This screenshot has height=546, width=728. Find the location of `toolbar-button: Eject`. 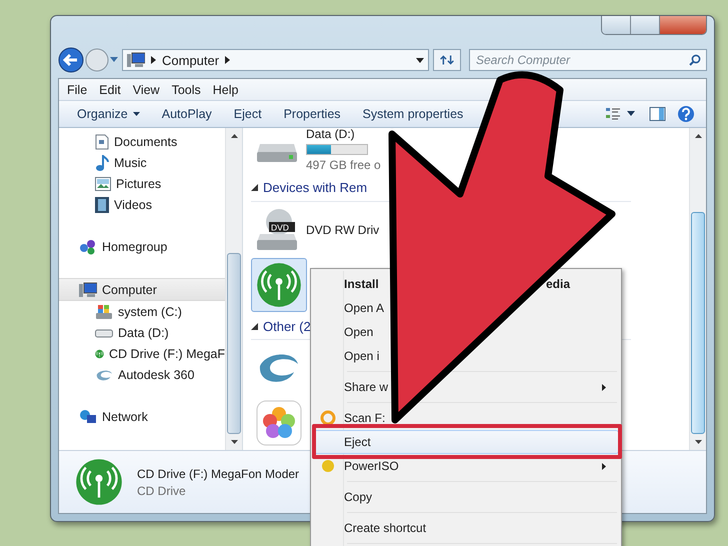

toolbar-button: Eject is located at coordinates (248, 114).